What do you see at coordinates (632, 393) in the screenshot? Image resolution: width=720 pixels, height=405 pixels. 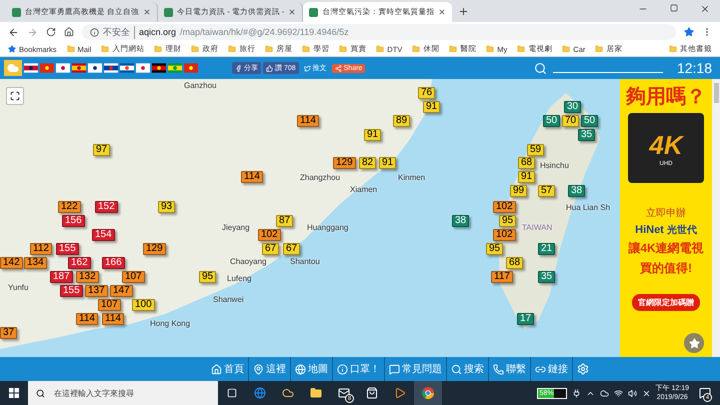 I see `volume-icon` at bounding box center [632, 393].